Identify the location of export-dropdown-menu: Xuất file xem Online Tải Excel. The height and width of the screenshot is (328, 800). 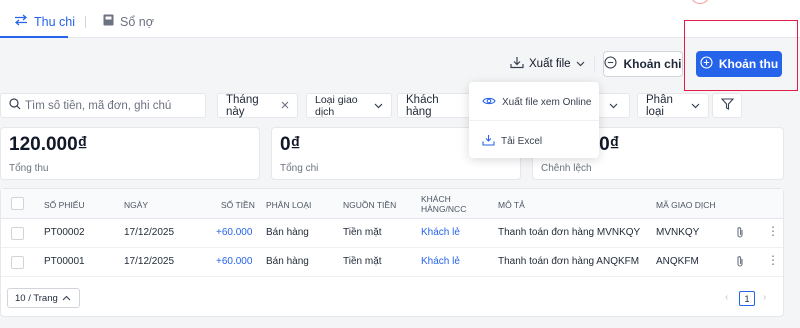
(534, 120).